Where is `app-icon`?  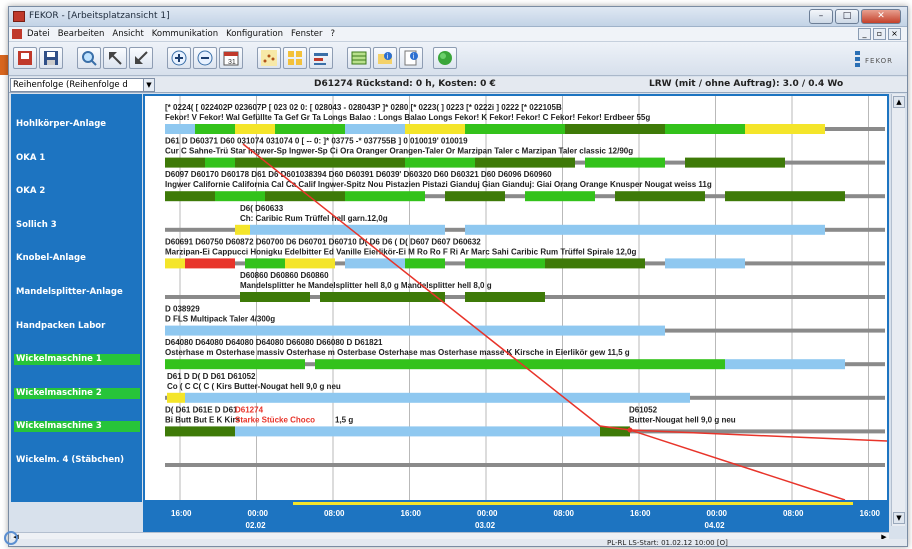
app-icon is located at coordinates (19, 16).